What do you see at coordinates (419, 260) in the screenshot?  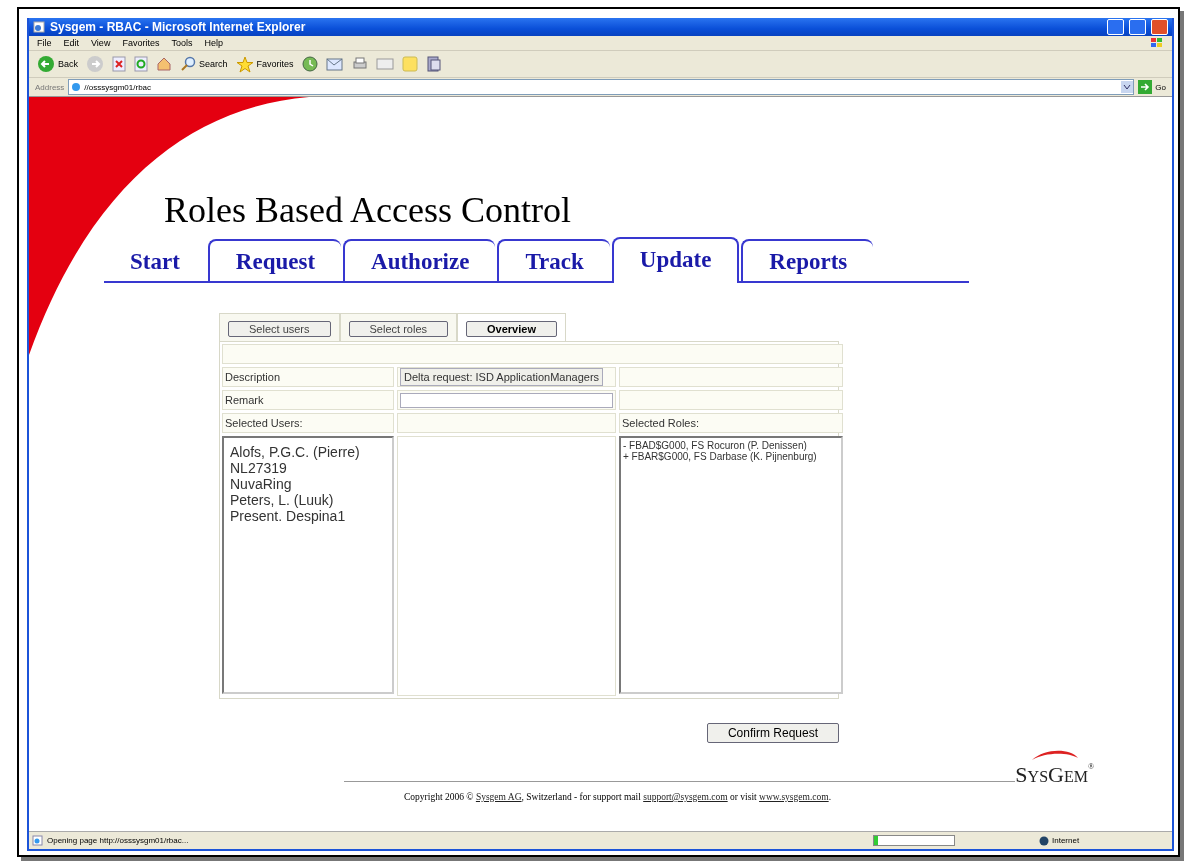 I see `nav-tab: Authorize` at bounding box center [419, 260].